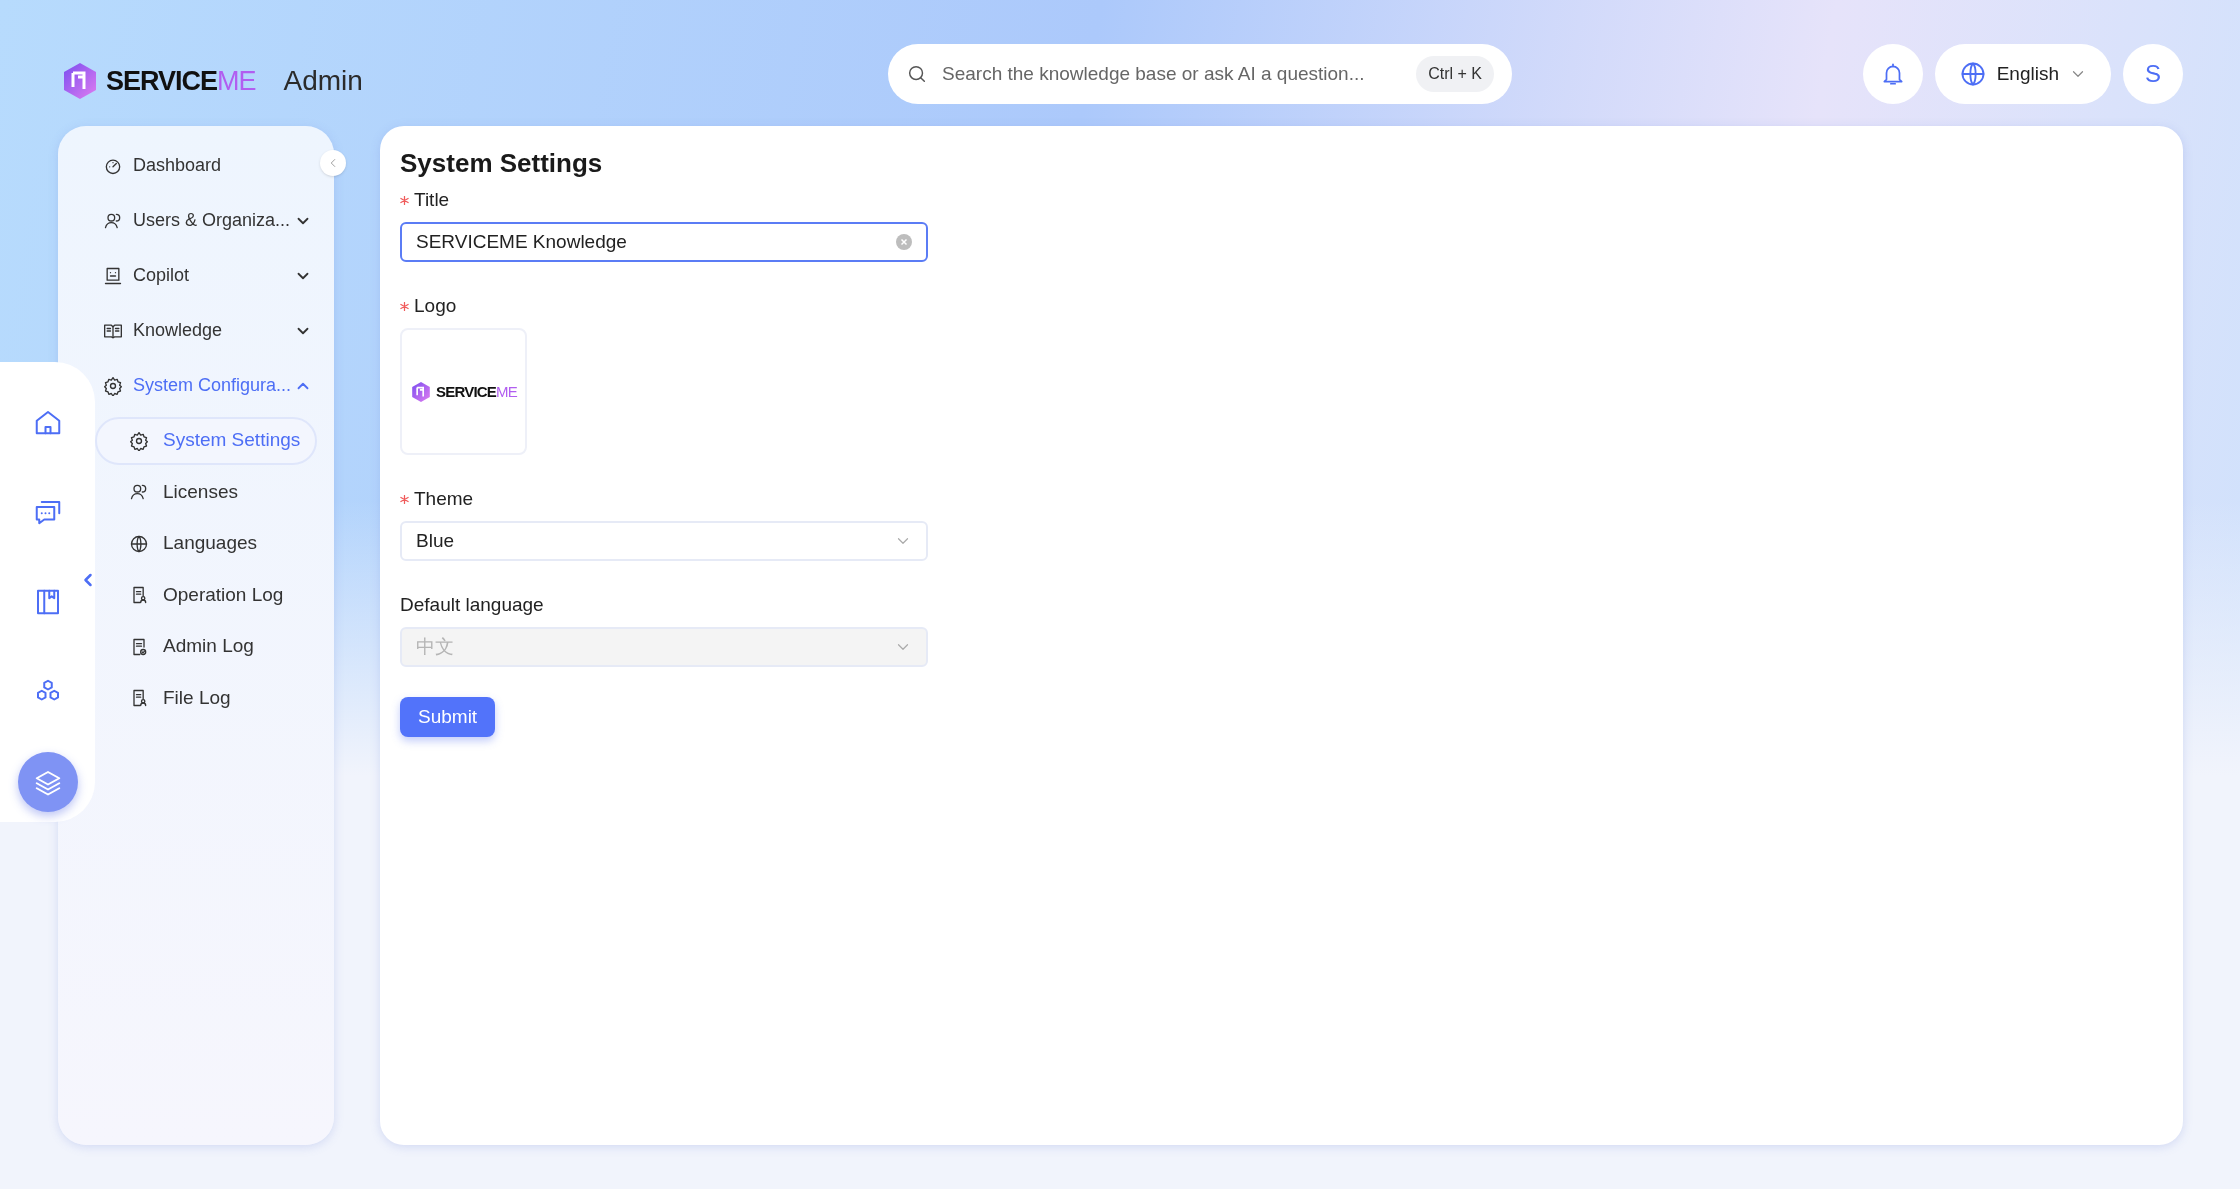 The width and height of the screenshot is (2240, 1189). I want to click on sidebar-item: Dashboard, so click(206, 165).